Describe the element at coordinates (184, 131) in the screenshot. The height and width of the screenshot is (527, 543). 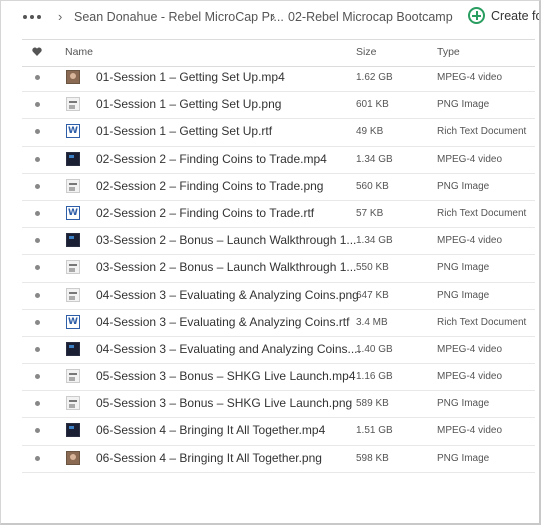
I see `file-name: 01-Session 1 – Getting Set Up.rtf` at that location.